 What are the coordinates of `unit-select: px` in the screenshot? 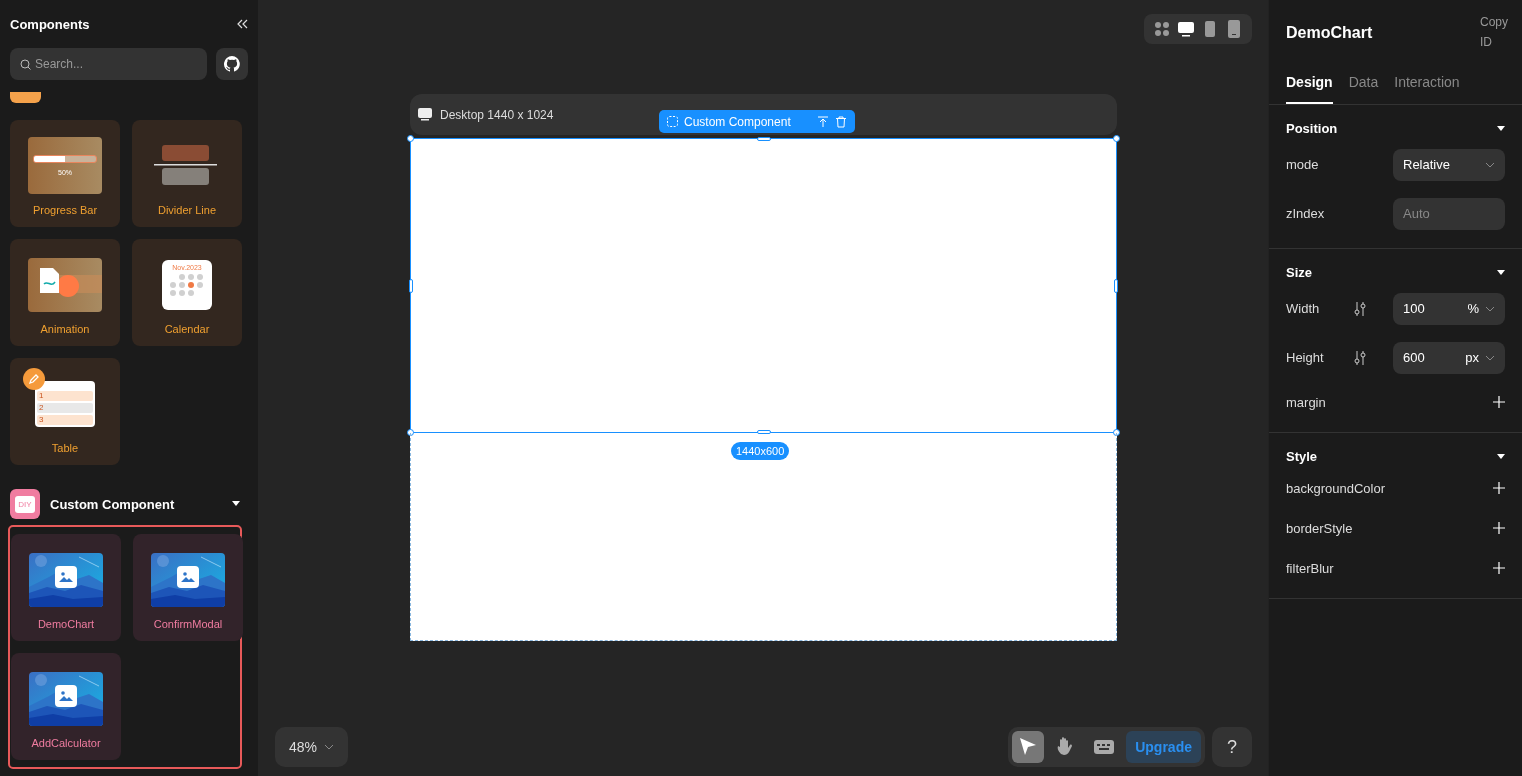 It's located at (1480, 357).